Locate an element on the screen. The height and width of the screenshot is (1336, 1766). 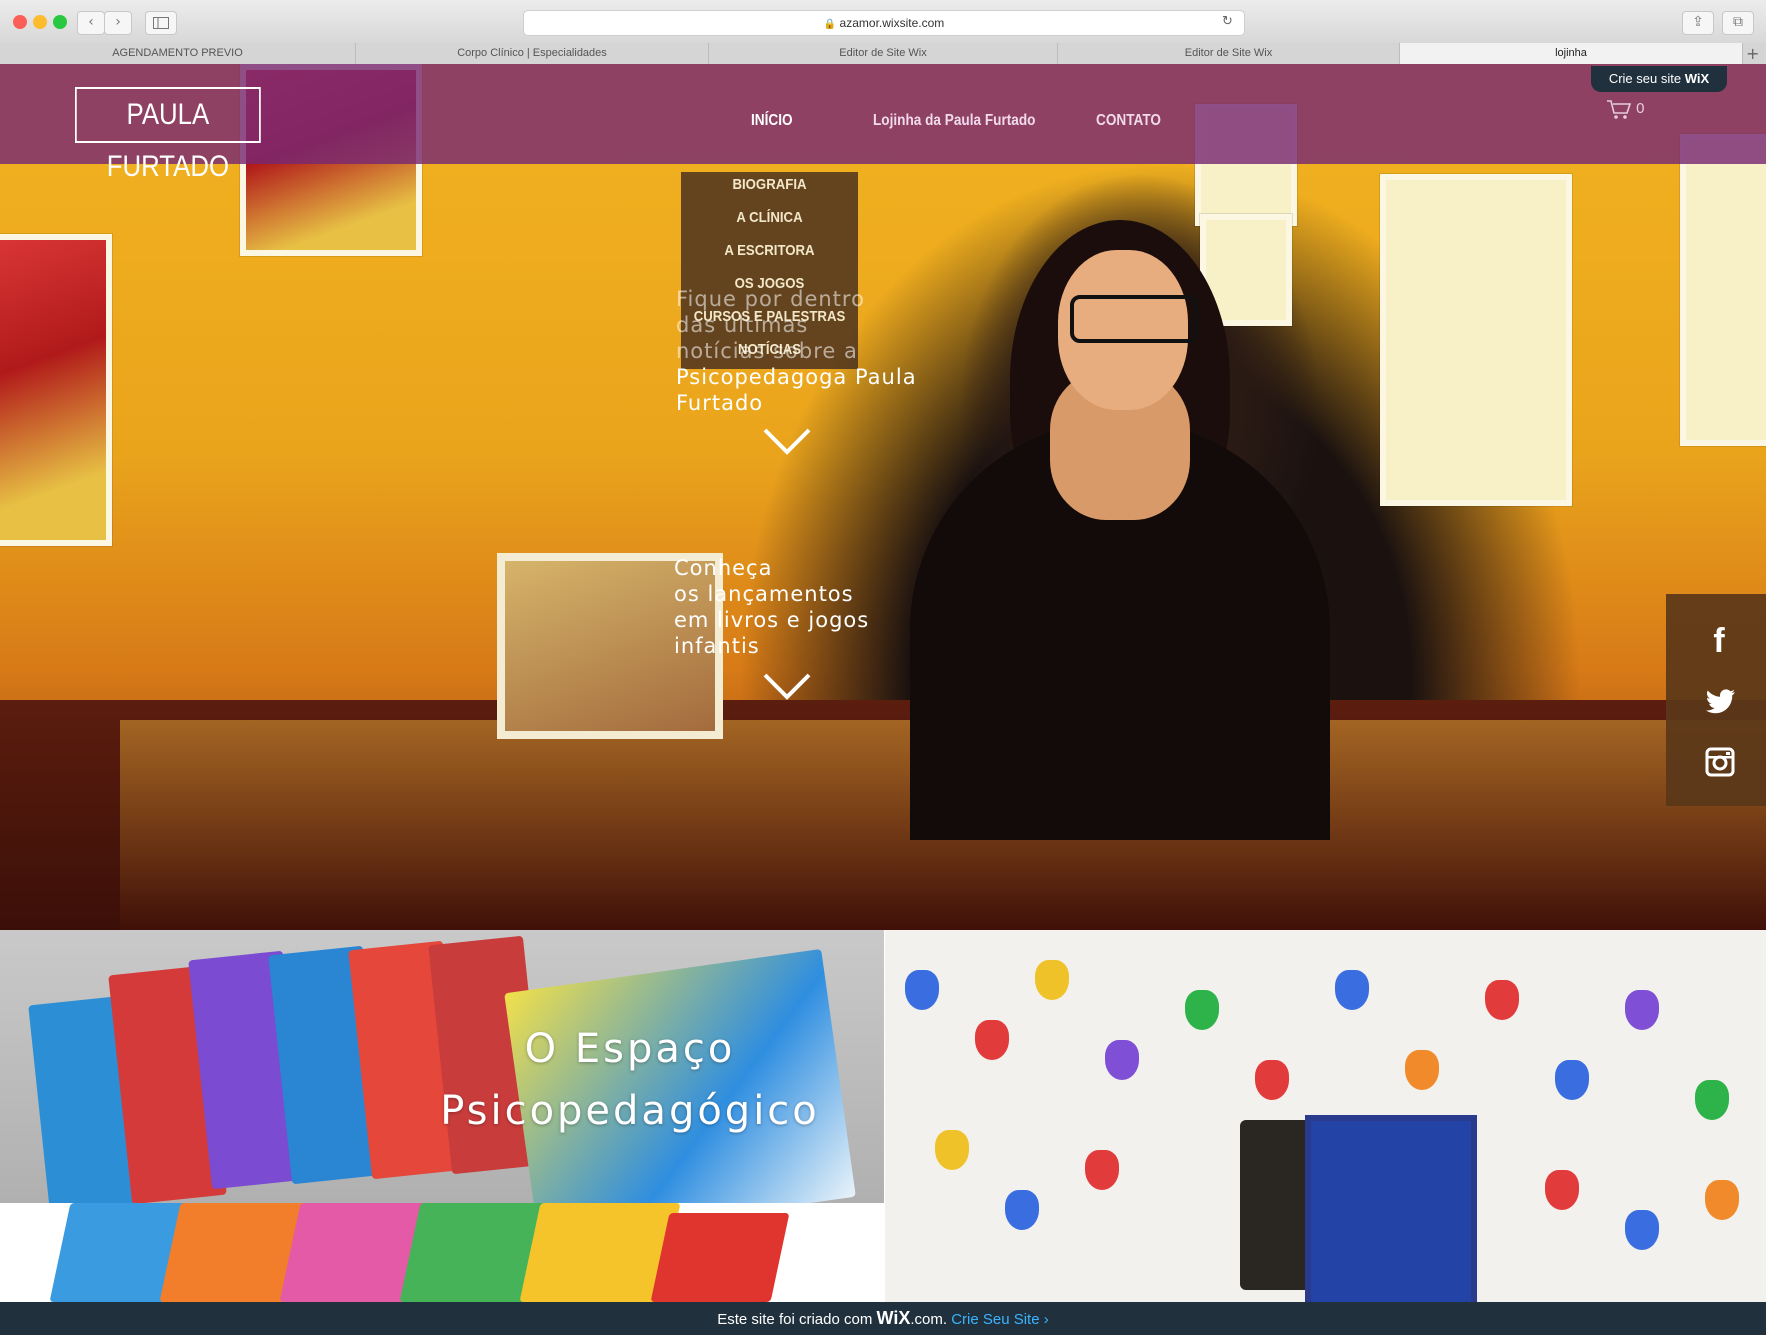
chevron-right-icon: › is located at coordinates (118, 22).